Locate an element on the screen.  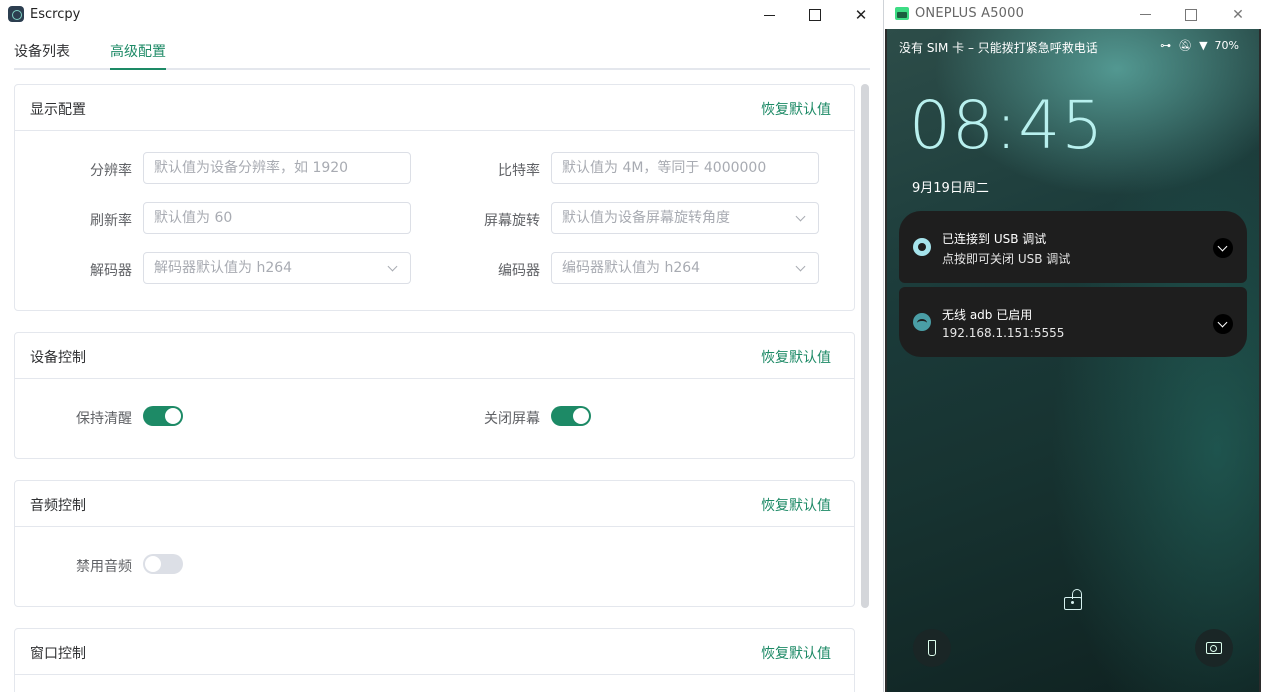
battery-level: 70% is located at coordinates (1226, 45).